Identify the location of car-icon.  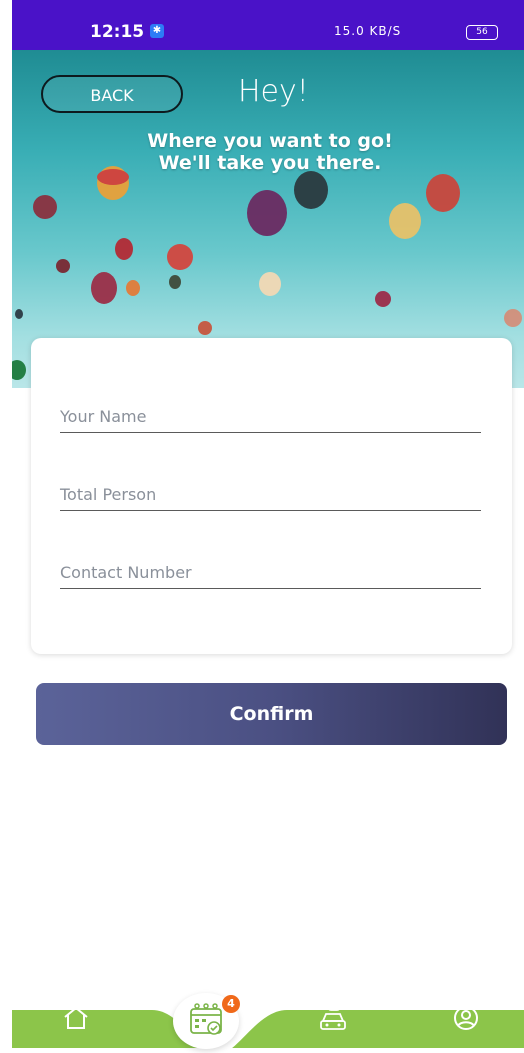
(333, 1019).